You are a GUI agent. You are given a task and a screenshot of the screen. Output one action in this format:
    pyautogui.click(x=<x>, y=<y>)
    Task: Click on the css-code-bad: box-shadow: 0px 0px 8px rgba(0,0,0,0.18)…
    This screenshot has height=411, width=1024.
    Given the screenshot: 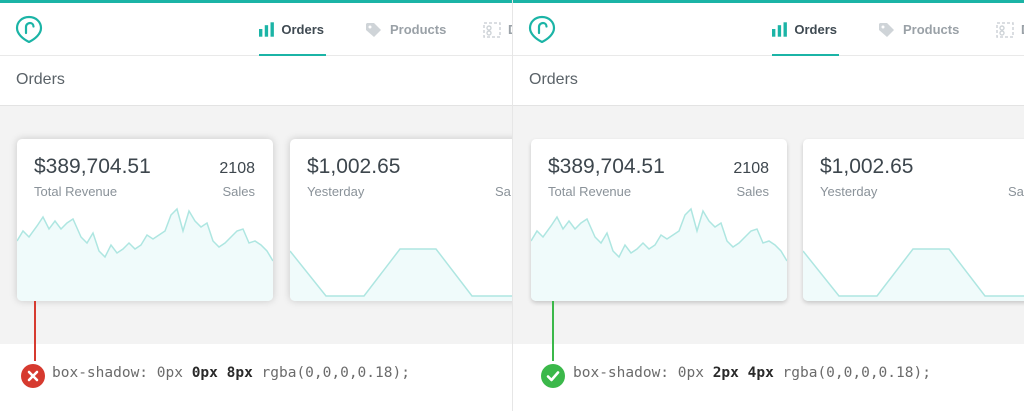 What is the action you would take?
    pyautogui.click(x=231, y=373)
    